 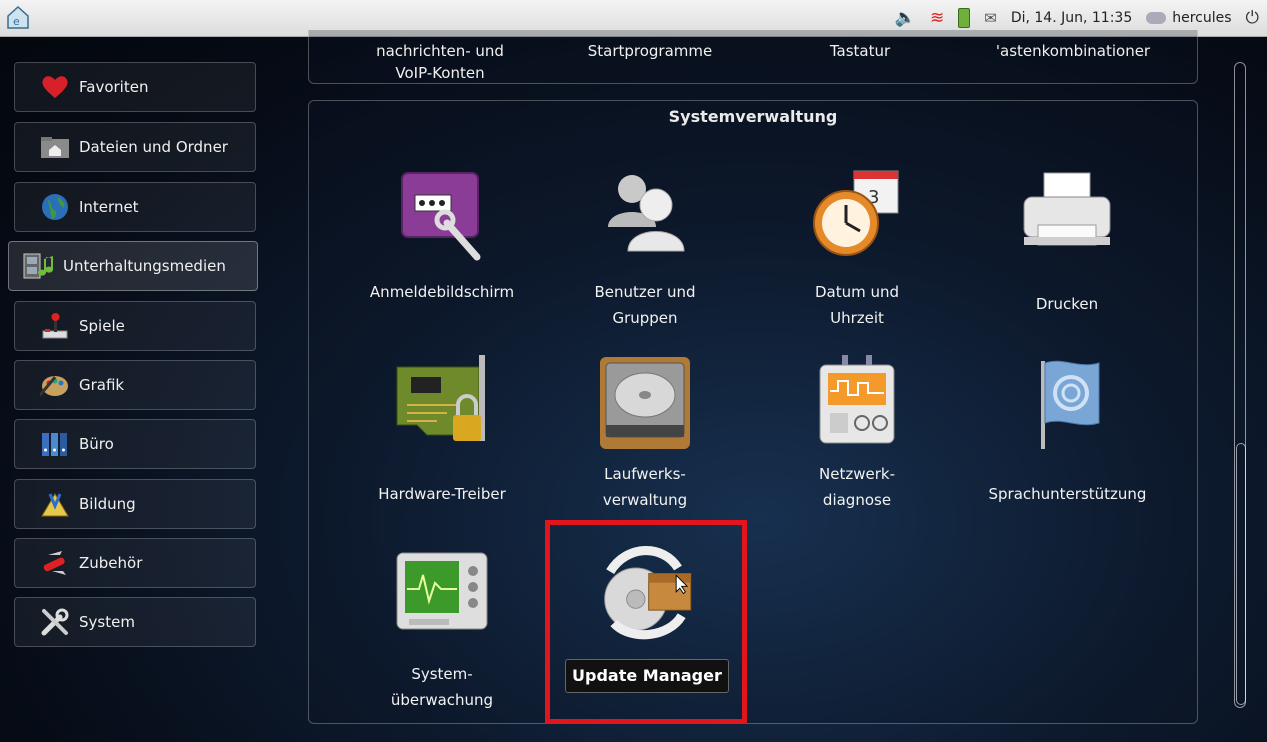 I want to click on section-title: Systemverwaltung, so click(x=753, y=116).